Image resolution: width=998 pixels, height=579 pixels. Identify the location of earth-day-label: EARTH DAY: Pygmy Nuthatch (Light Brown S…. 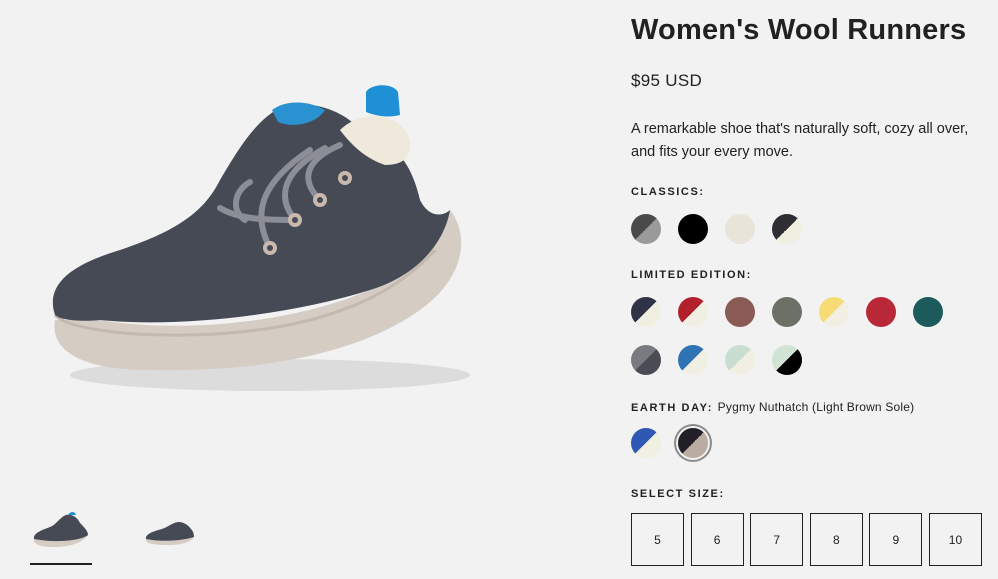
(772, 407).